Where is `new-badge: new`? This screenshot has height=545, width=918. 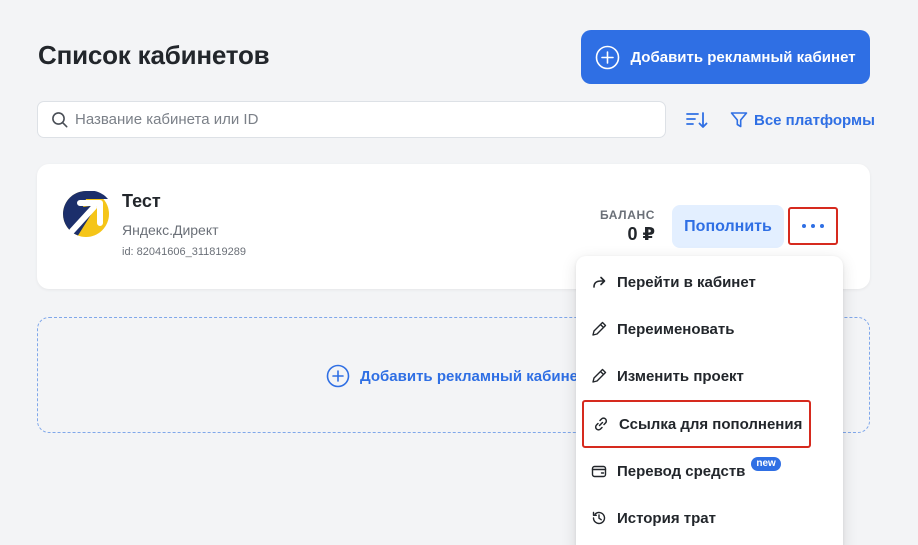 new-badge: new is located at coordinates (766, 464).